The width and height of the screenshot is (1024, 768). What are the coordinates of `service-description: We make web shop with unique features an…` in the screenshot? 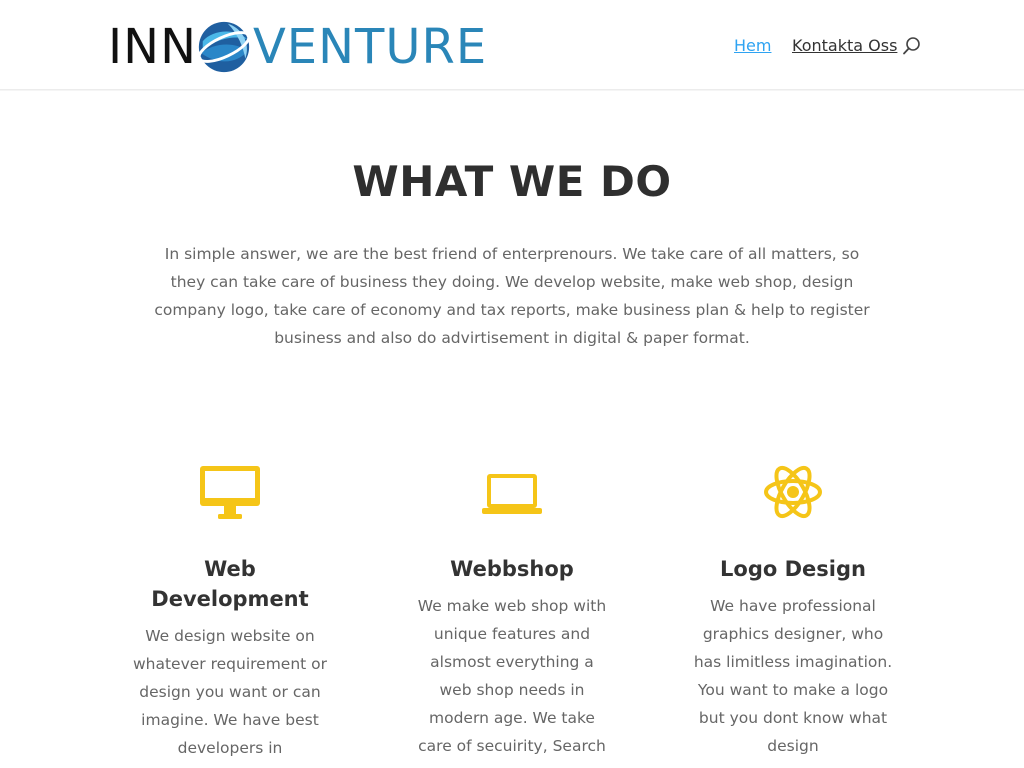 It's located at (512, 676).